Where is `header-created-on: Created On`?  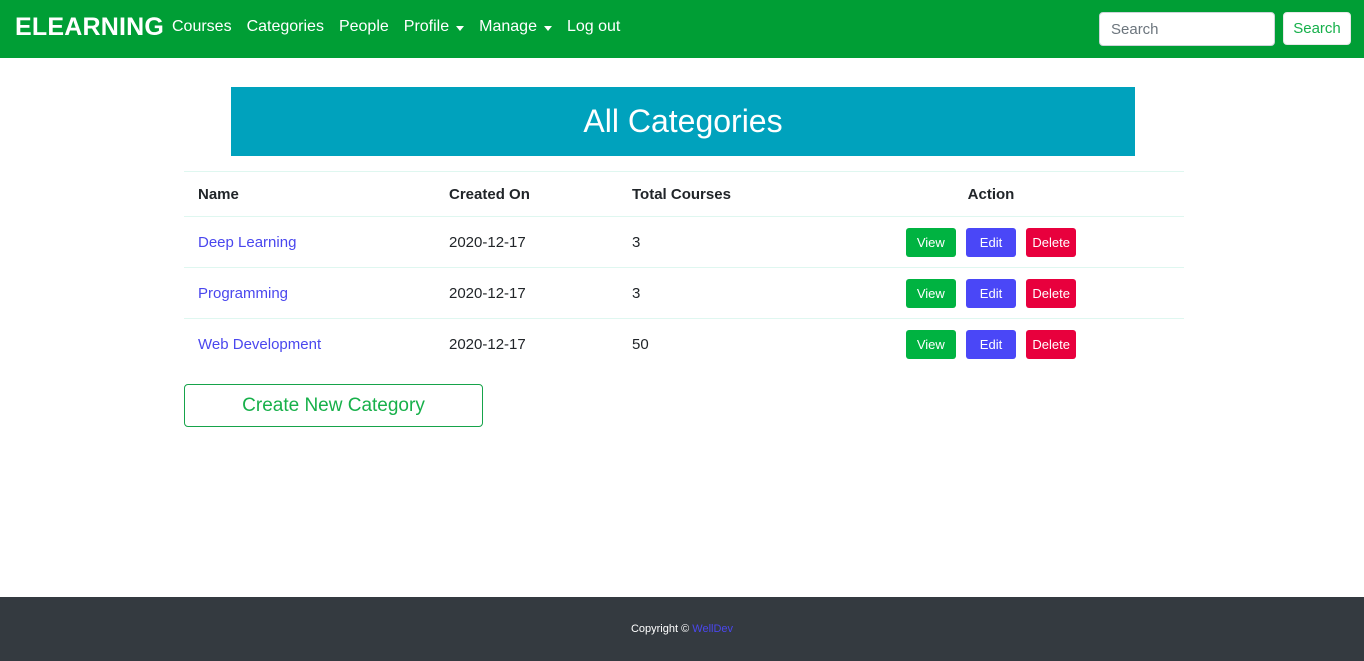
header-created-on: Created On is located at coordinates (526, 194).